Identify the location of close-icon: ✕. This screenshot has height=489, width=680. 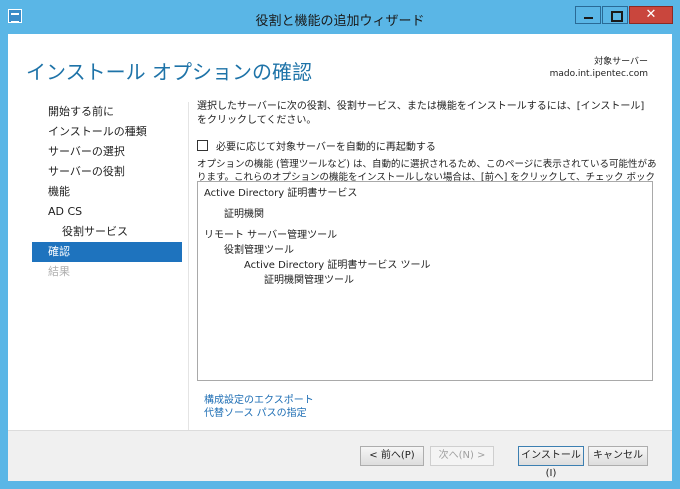
(651, 14).